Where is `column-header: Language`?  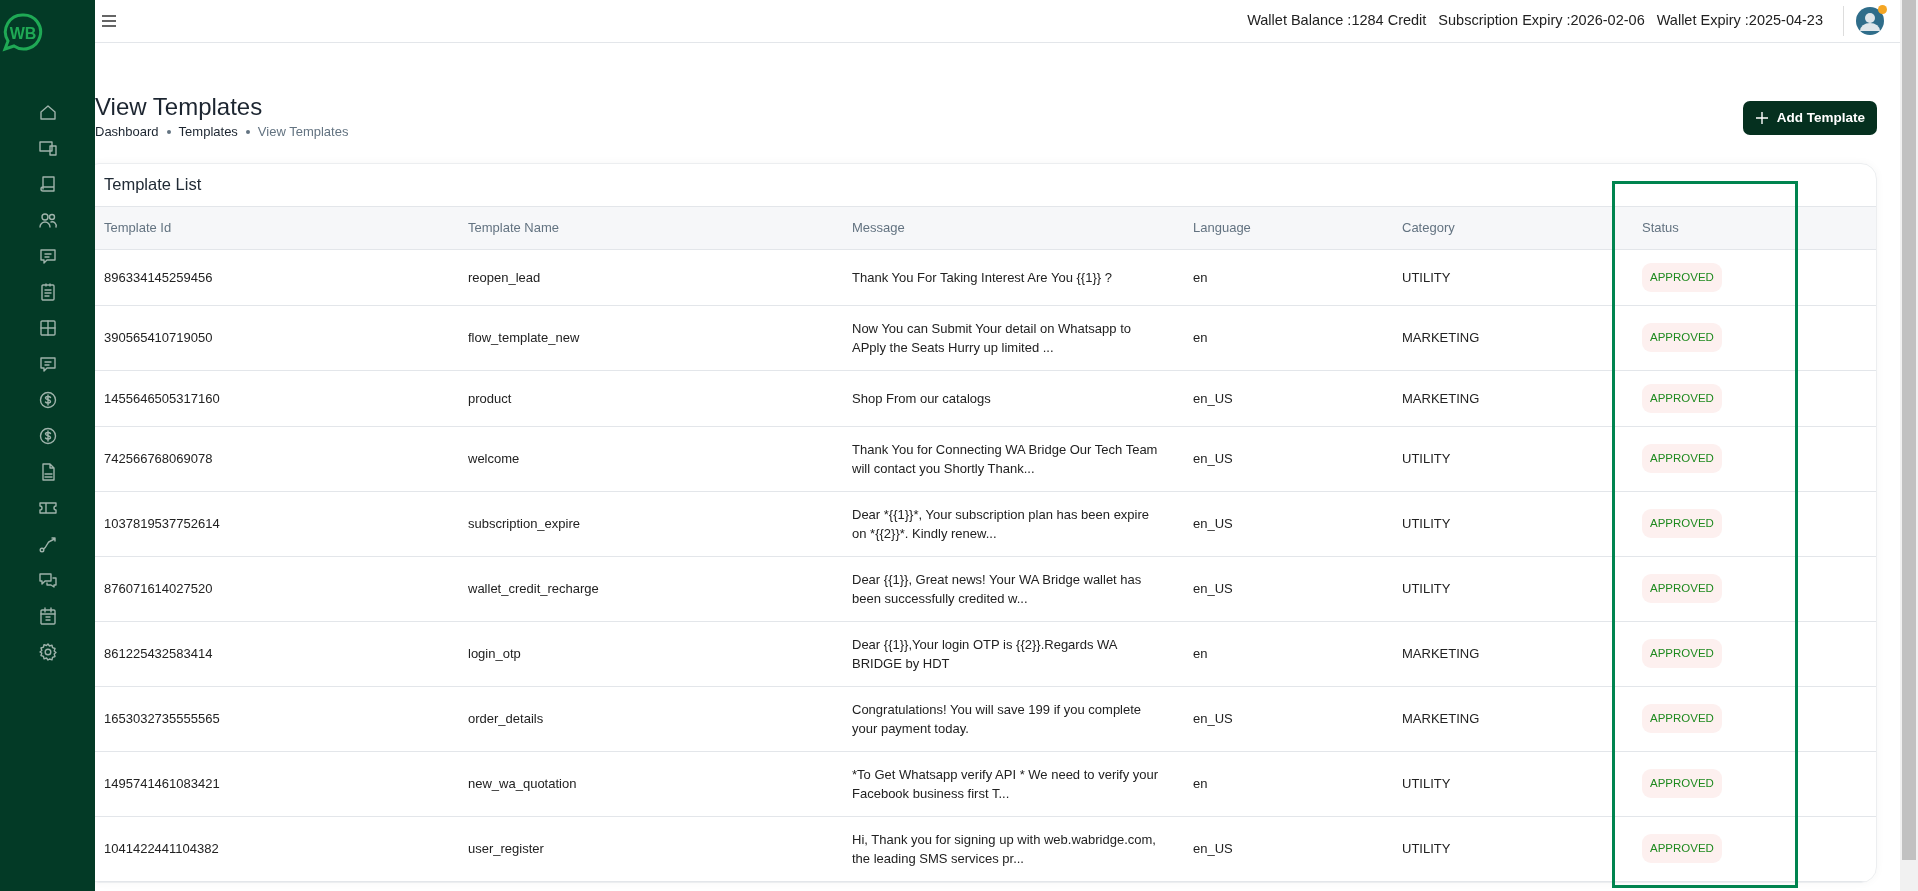 column-header: Language is located at coordinates (1277, 228).